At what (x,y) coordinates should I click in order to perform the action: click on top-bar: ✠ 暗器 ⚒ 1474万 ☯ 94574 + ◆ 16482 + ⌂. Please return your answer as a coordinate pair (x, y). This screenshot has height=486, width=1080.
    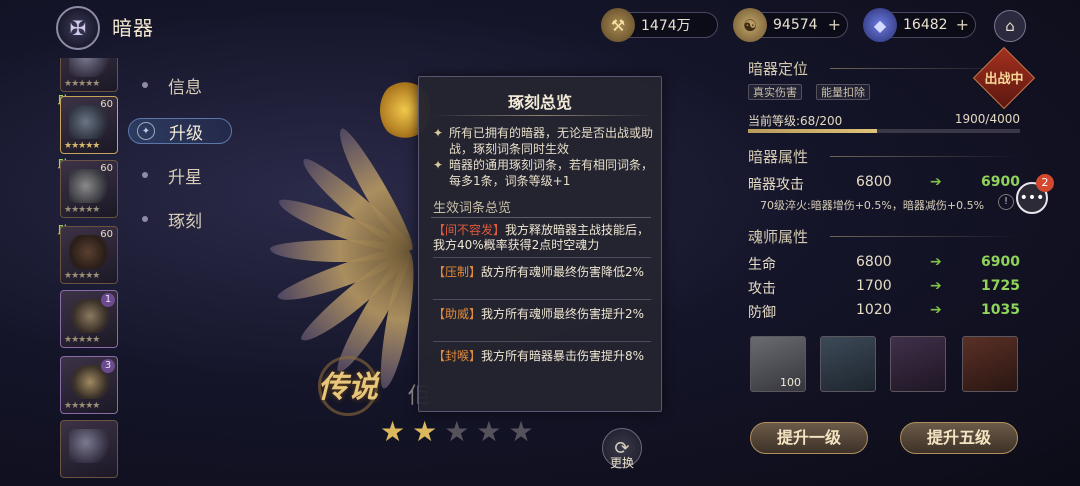
    Looking at the image, I should click on (540, 26).